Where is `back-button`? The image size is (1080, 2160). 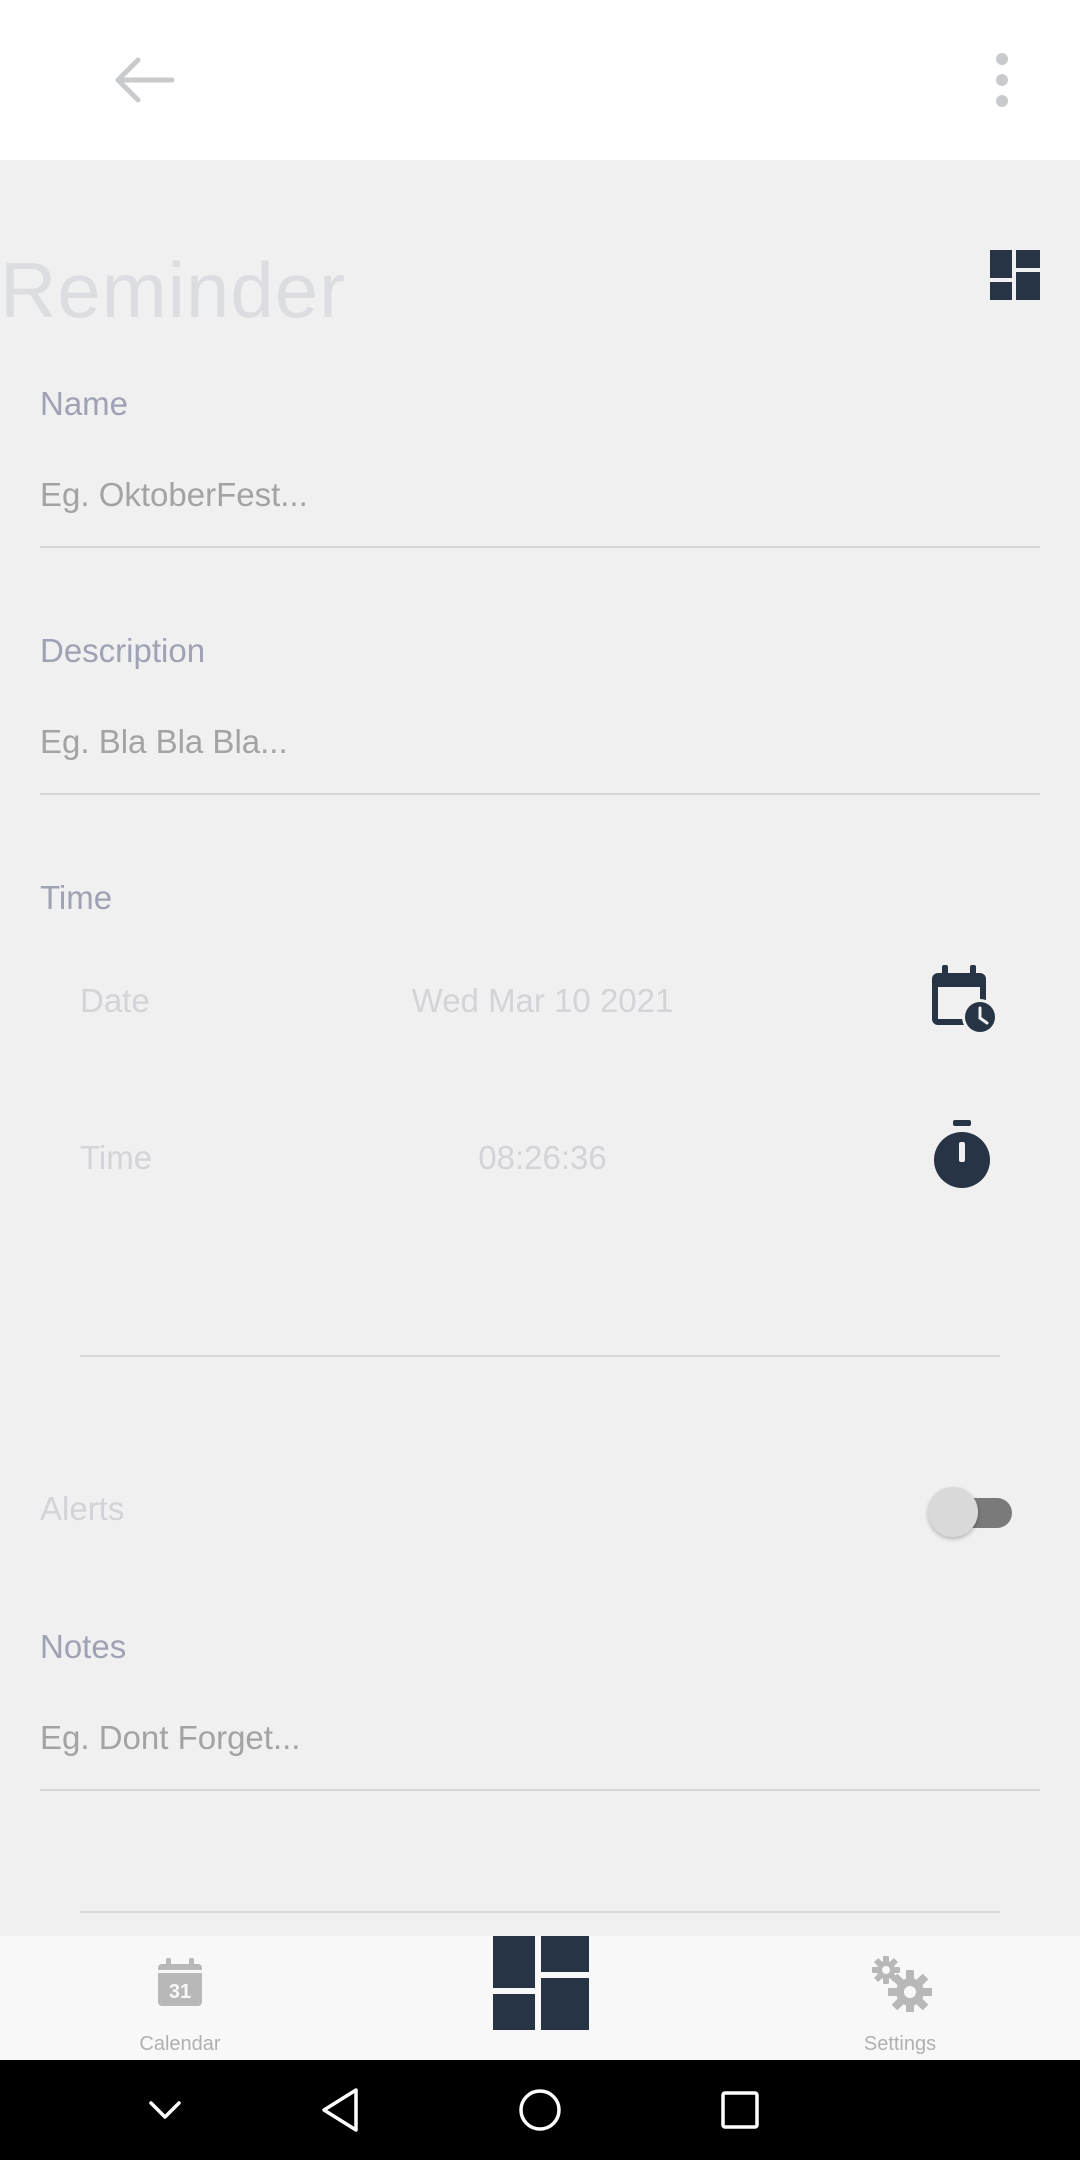
back-button is located at coordinates (145, 80).